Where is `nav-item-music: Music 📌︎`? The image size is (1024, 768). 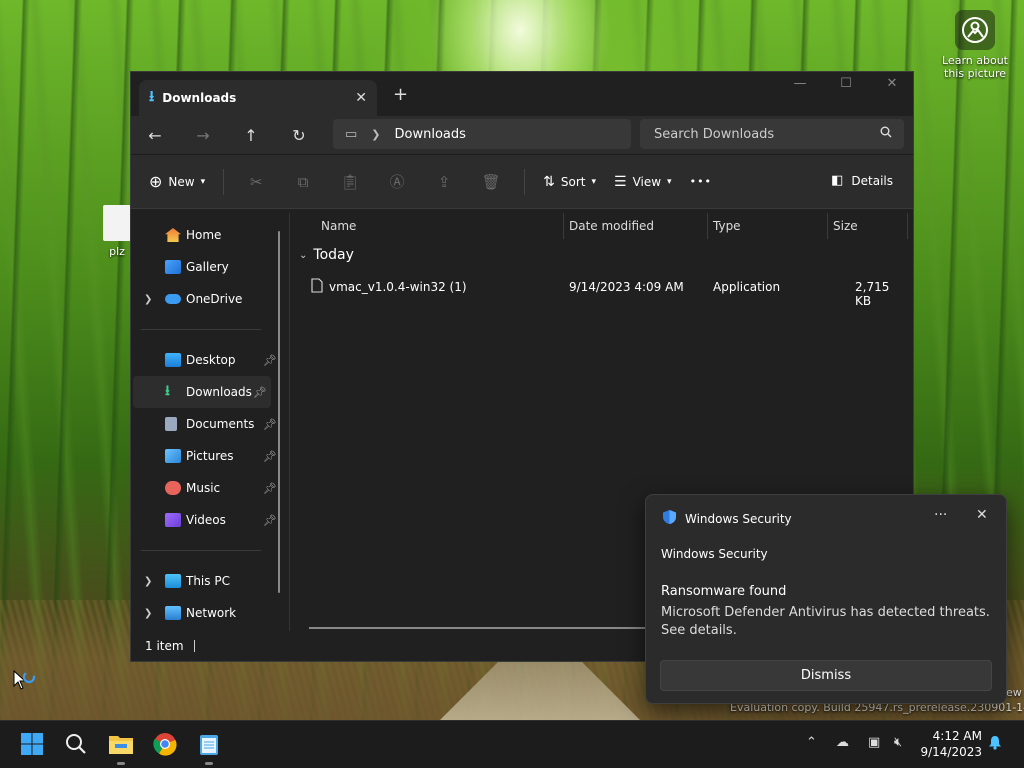
nav-item-music: Music 📌︎ is located at coordinates (206, 488).